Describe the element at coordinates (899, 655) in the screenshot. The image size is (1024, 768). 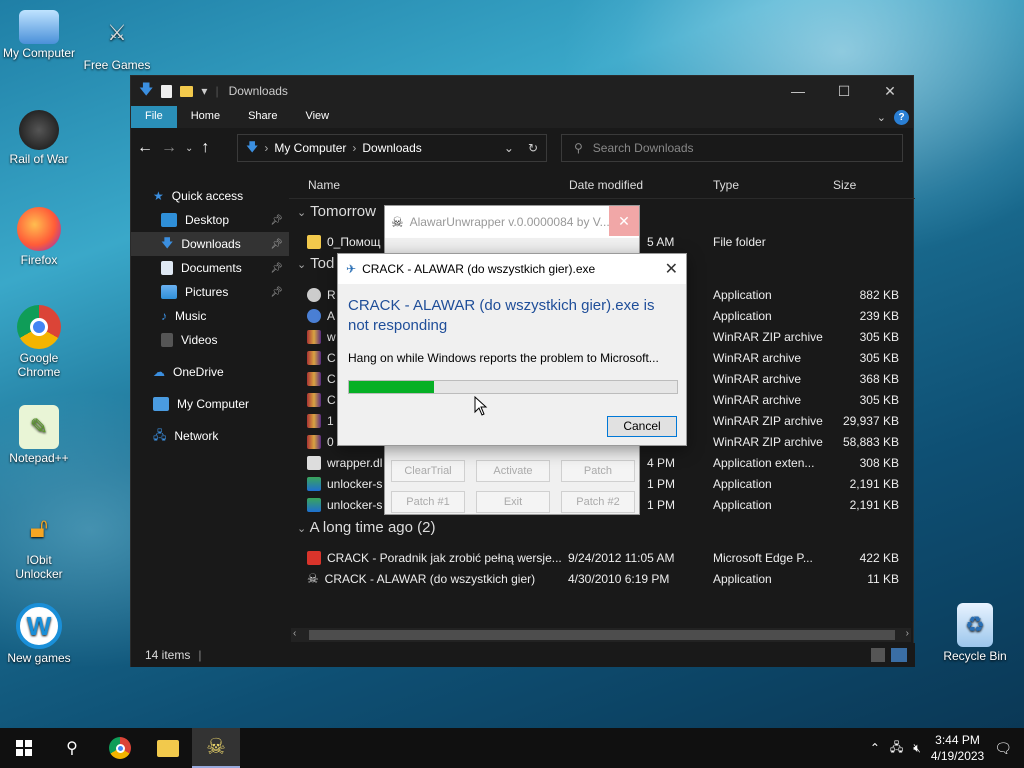
I see `large-icons-view-icon` at that location.